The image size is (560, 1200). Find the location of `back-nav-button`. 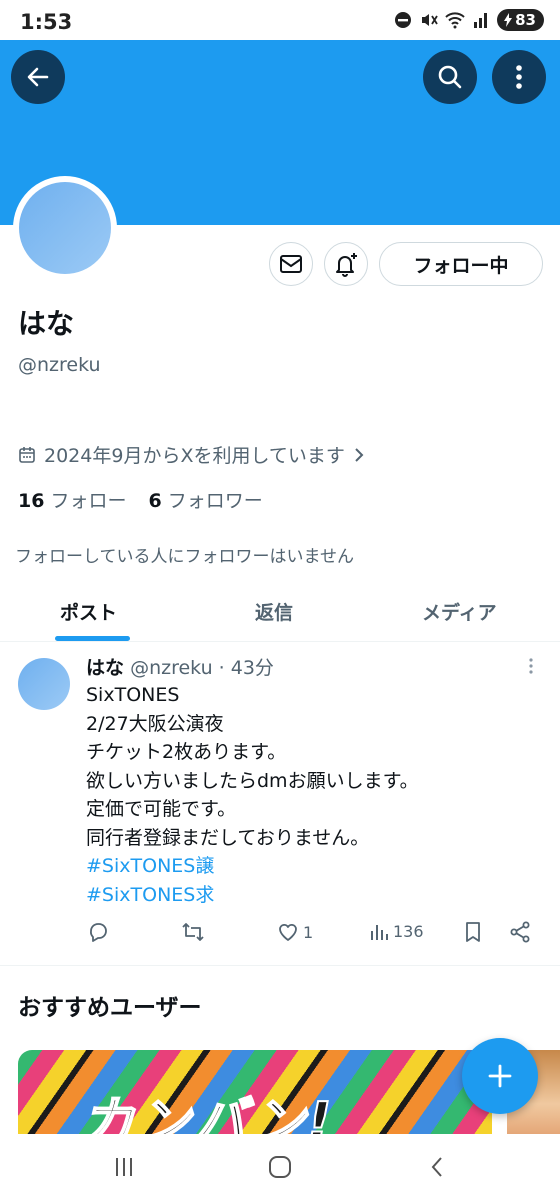

back-nav-button is located at coordinates (437, 1167).